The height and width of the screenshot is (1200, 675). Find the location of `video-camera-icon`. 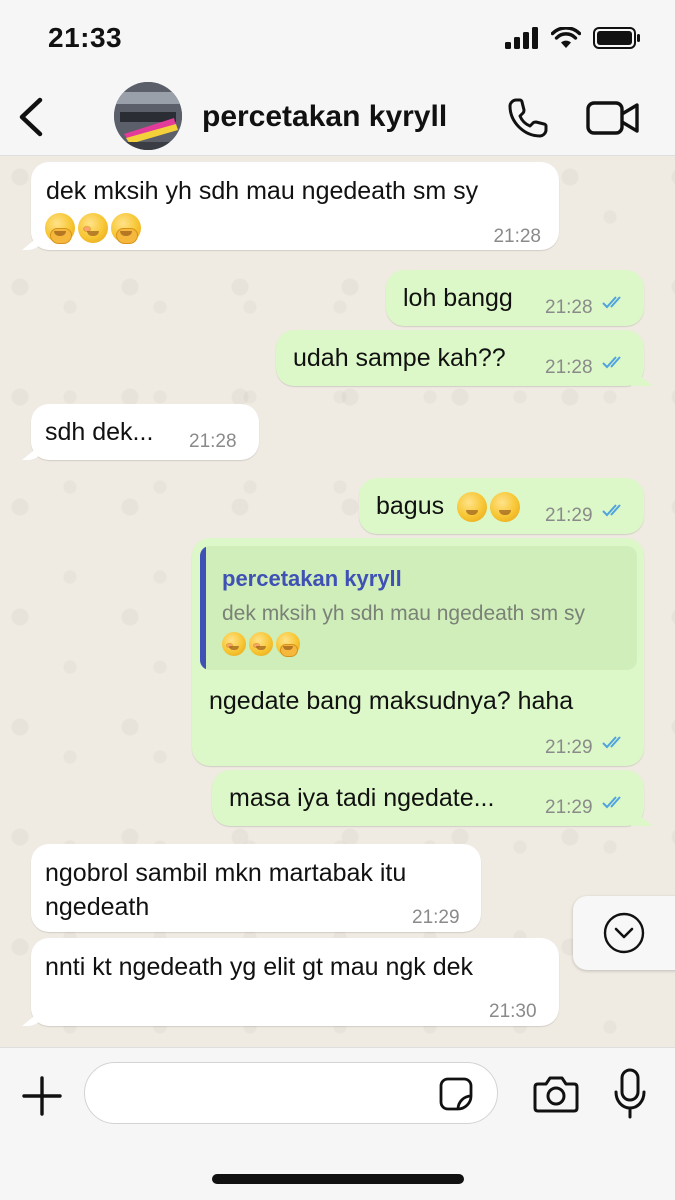

video-camera-icon is located at coordinates (613, 118).